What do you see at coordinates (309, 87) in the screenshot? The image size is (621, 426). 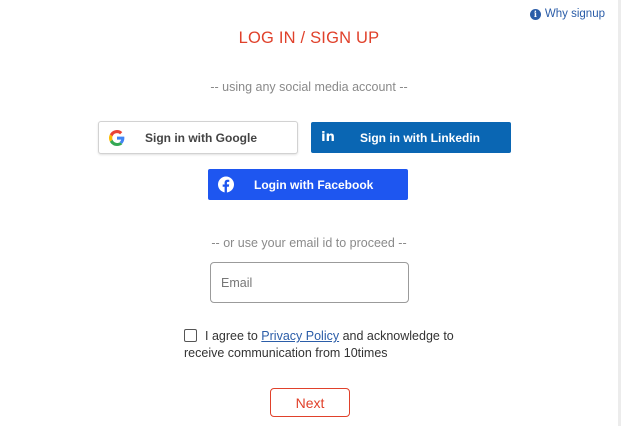 I see `social-subtitle: -- using any social media account --` at bounding box center [309, 87].